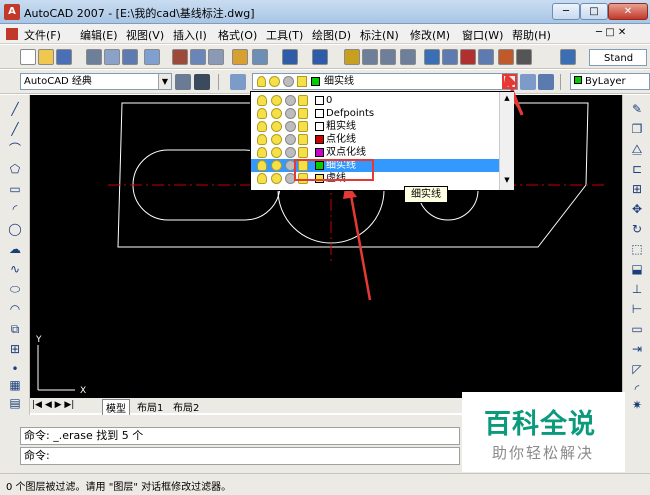 The image size is (650, 495). What do you see at coordinates (15, 189) in the screenshot?
I see `rectangle-icon: ▭` at bounding box center [15, 189].